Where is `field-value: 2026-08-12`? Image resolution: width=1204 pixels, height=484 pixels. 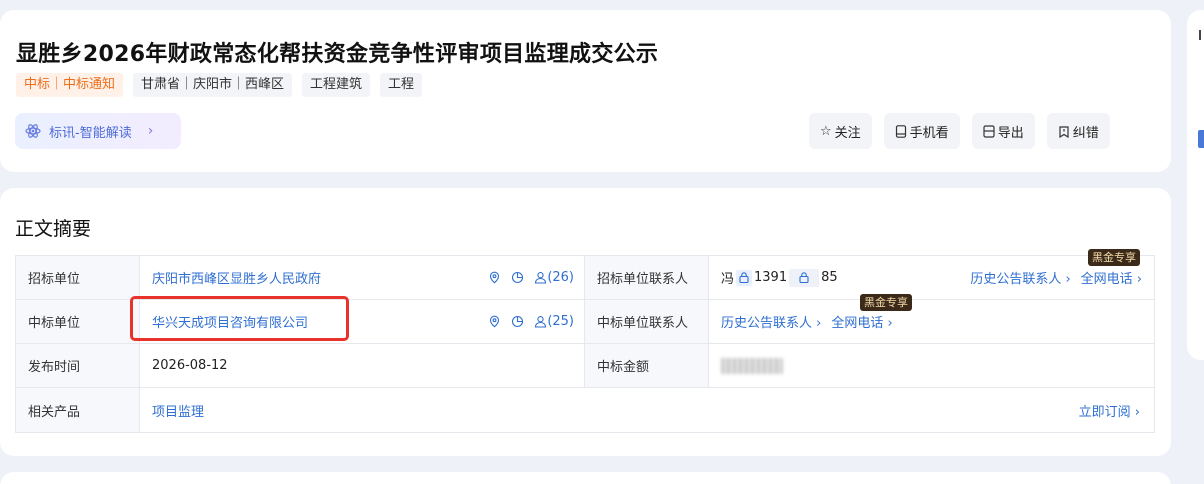 field-value: 2026-08-12 is located at coordinates (362, 365).